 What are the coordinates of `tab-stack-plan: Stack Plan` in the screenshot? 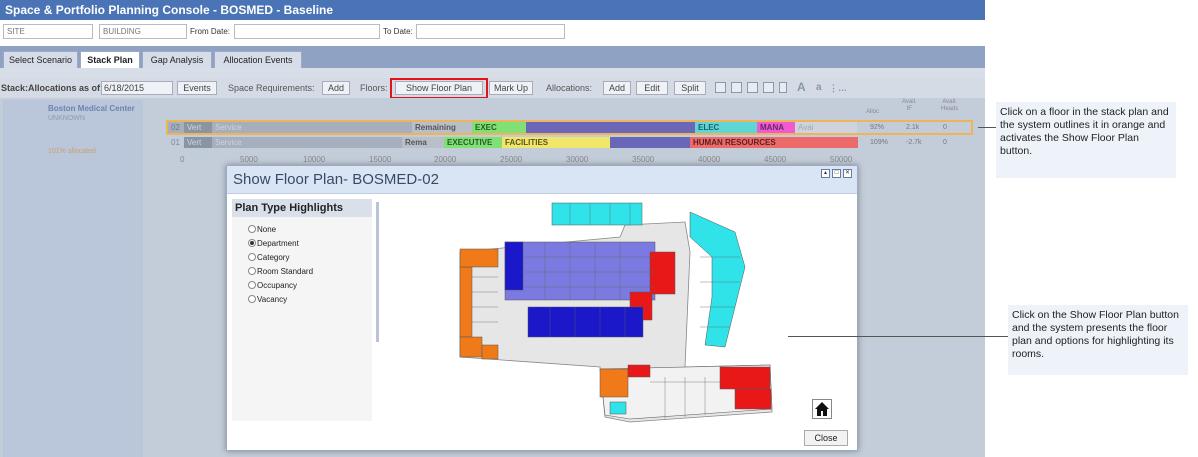 It's located at (110, 59).